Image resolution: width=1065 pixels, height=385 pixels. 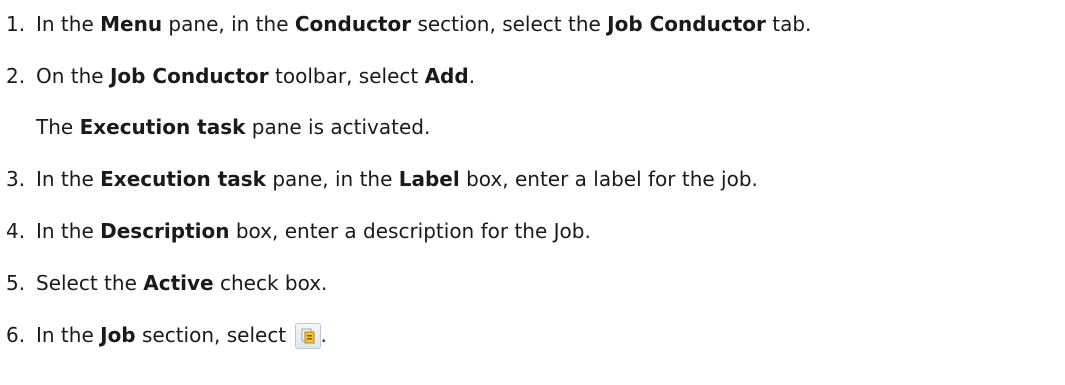 I want to click on step-number: 5., so click(x=16, y=283).